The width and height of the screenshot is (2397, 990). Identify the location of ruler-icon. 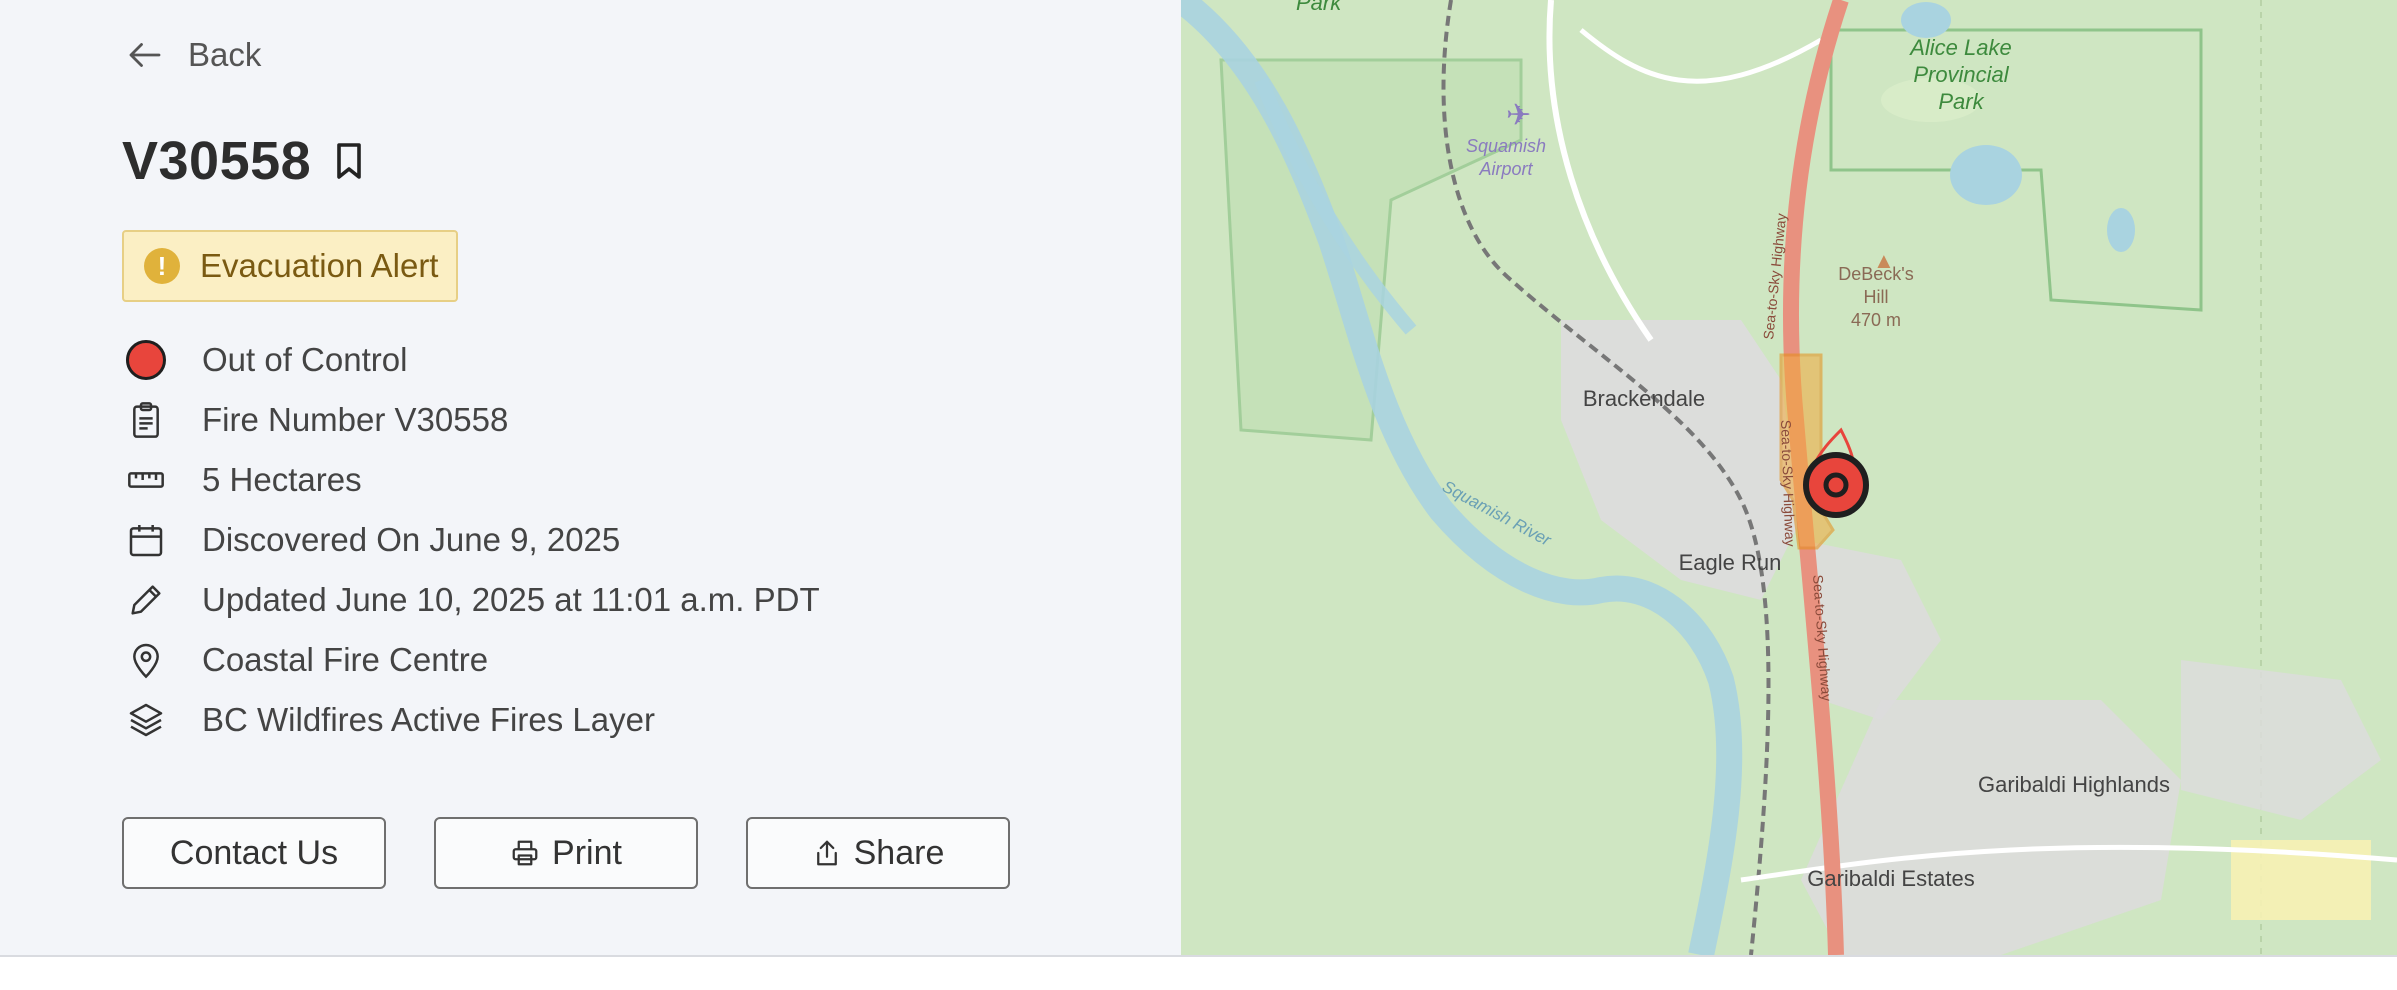
(146, 480).